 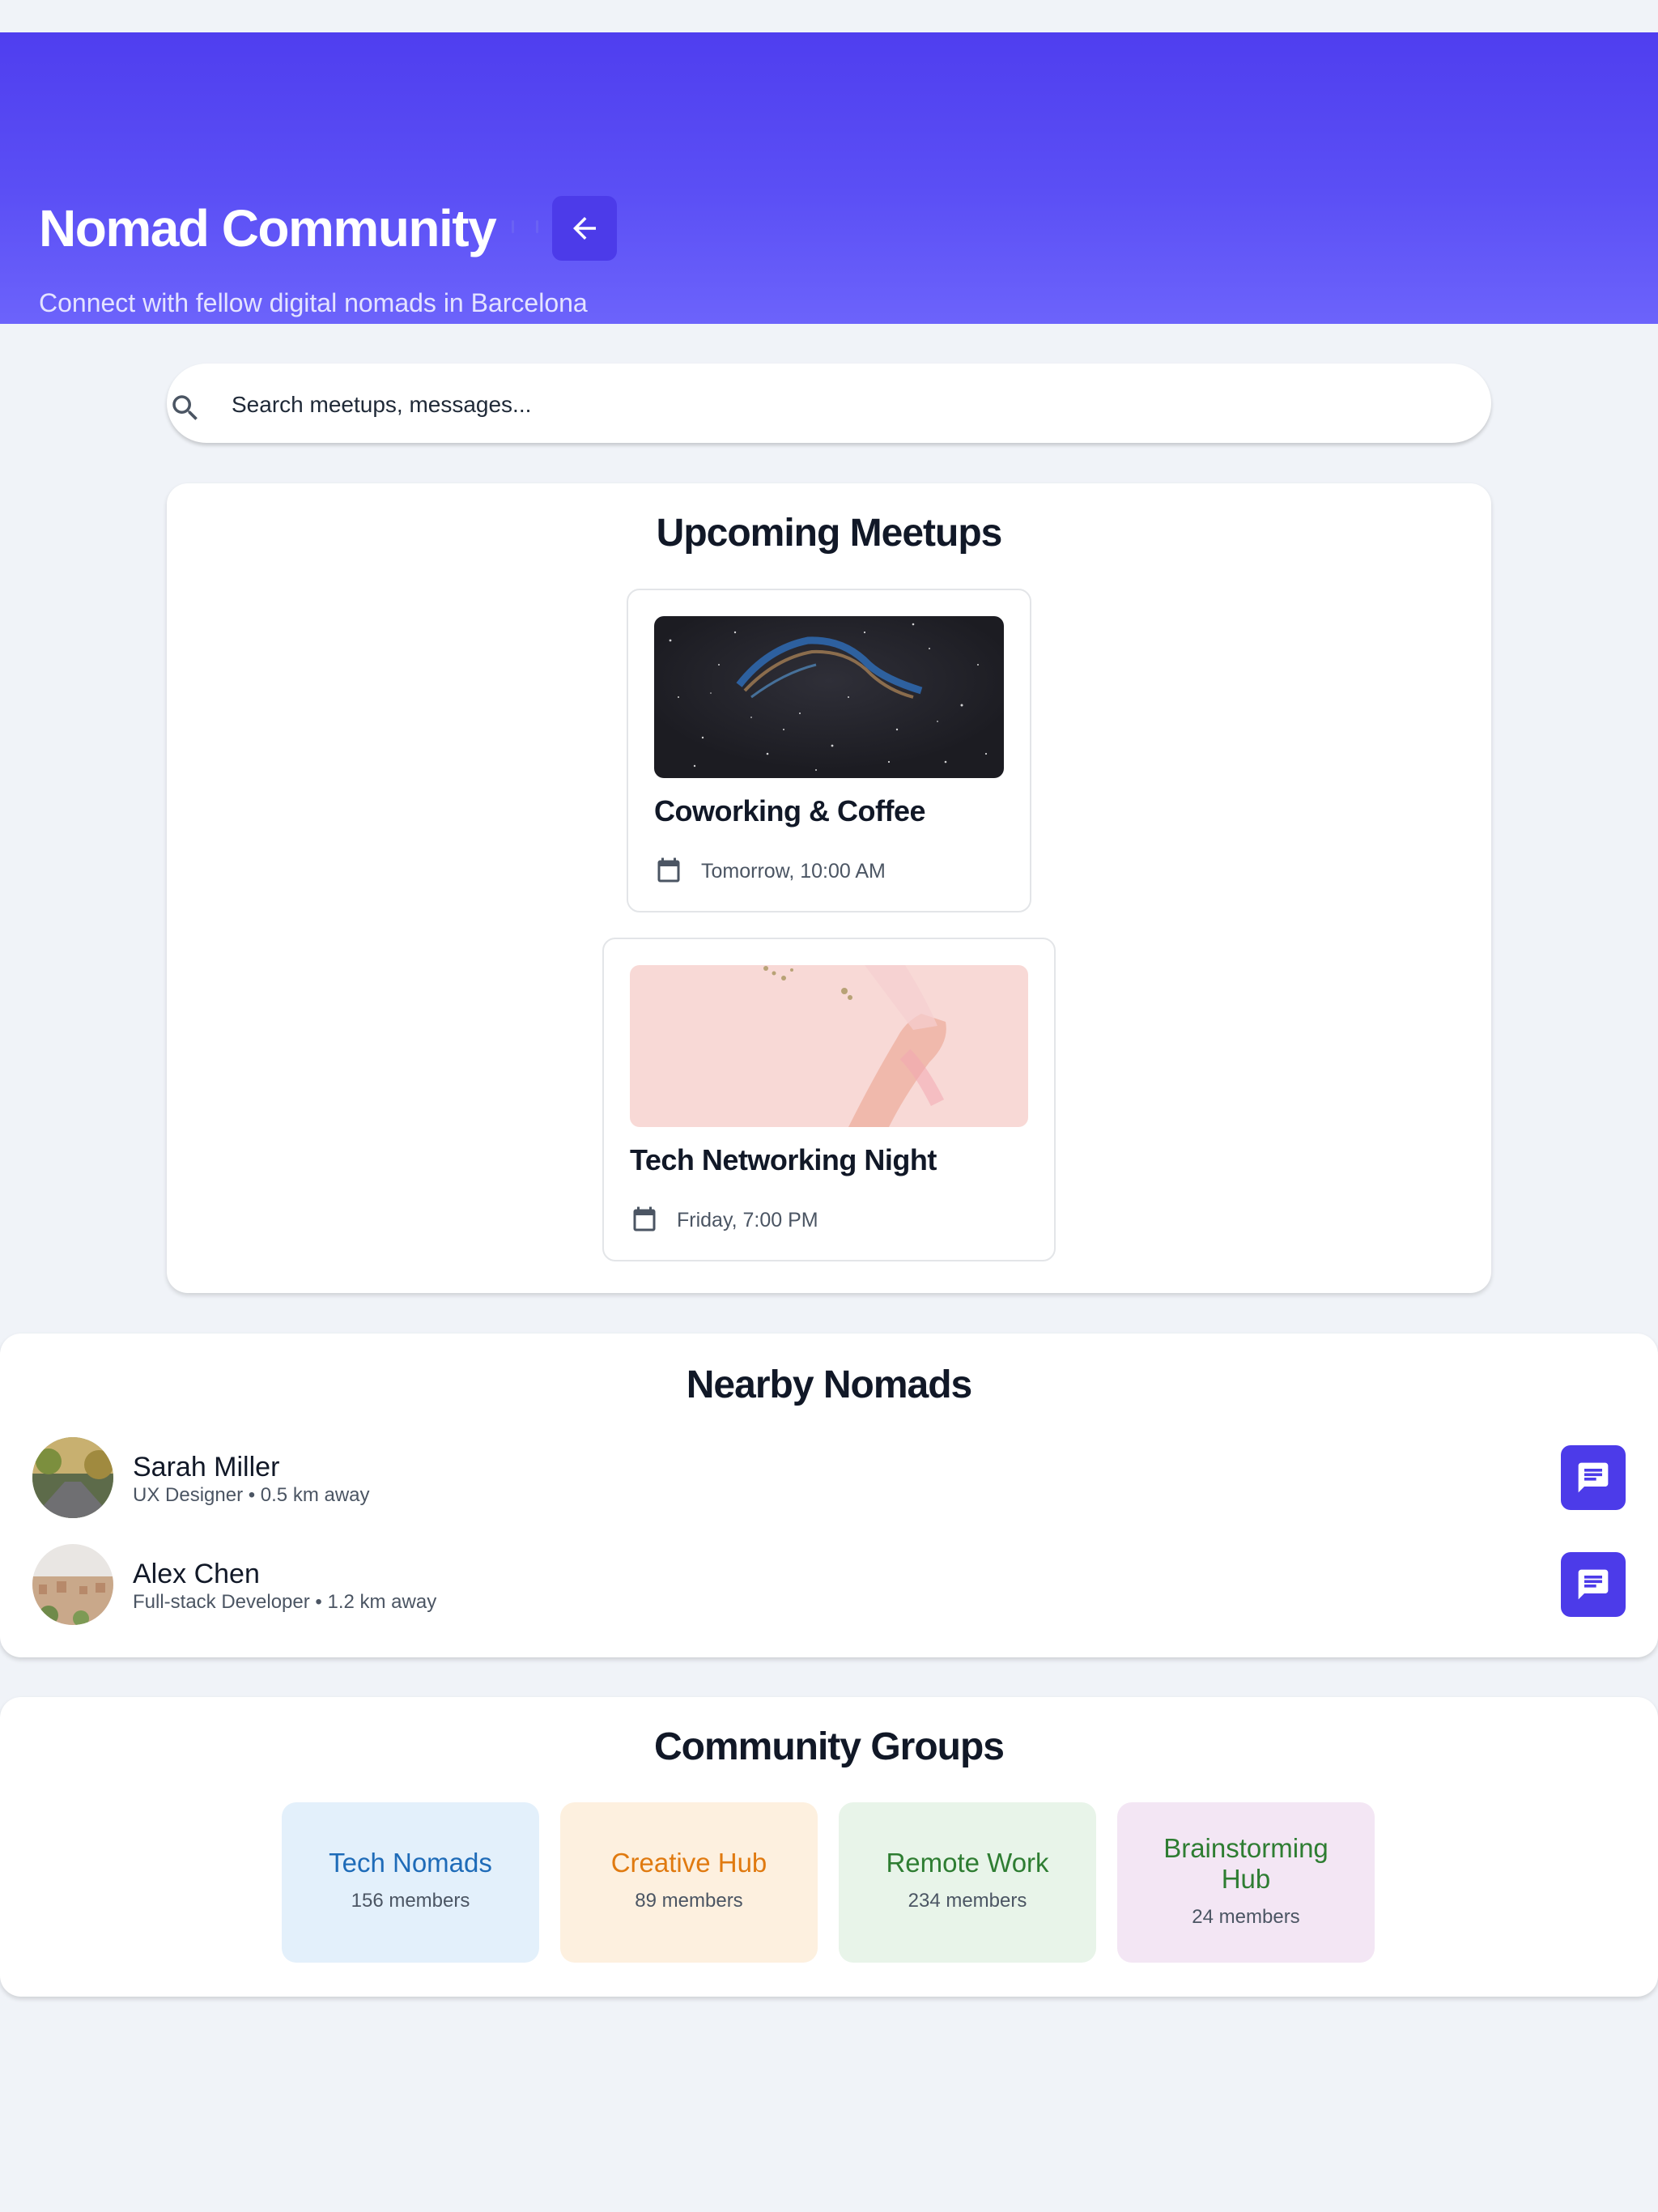 What do you see at coordinates (829, 1046) in the screenshot?
I see `meetup-image-glass` at bounding box center [829, 1046].